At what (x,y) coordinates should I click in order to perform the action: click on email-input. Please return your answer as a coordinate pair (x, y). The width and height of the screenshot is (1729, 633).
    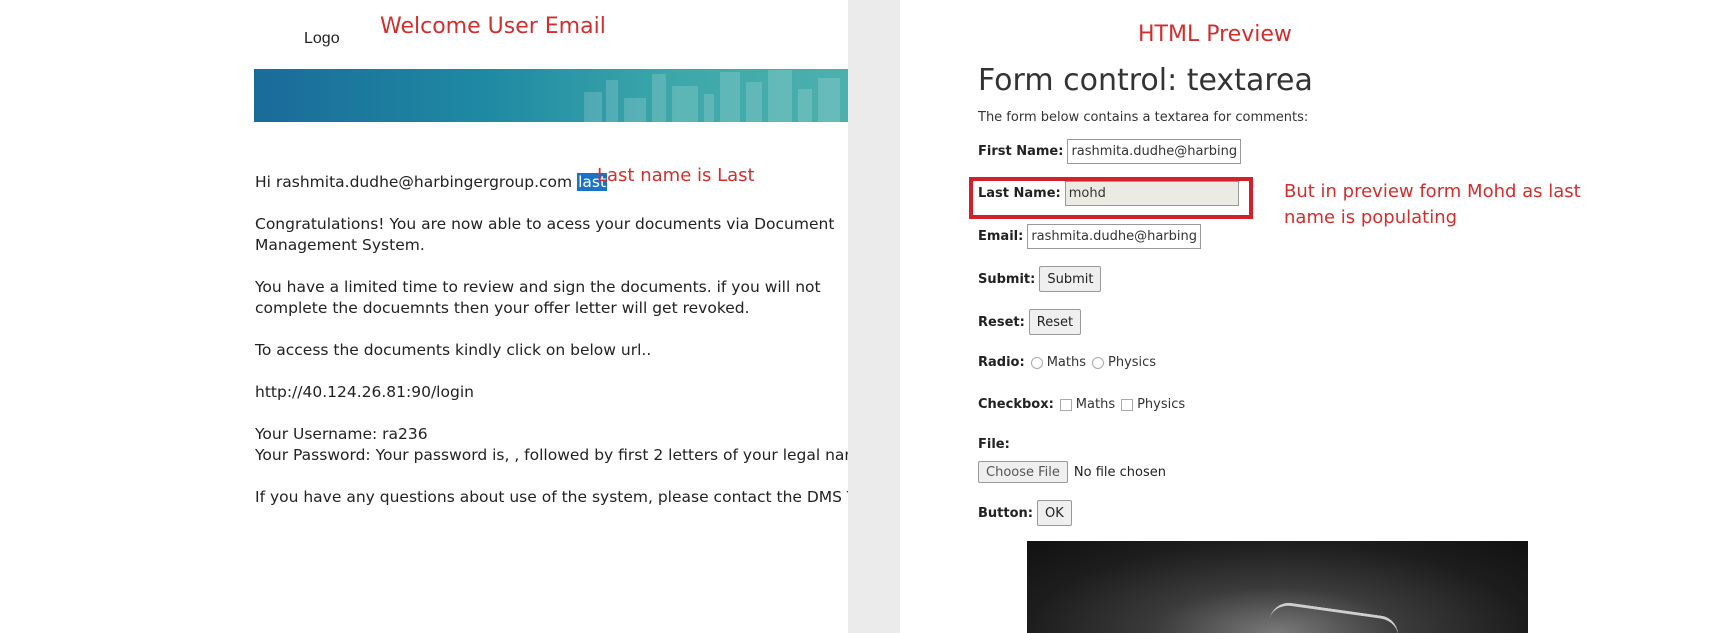
    Looking at the image, I should click on (1114, 236).